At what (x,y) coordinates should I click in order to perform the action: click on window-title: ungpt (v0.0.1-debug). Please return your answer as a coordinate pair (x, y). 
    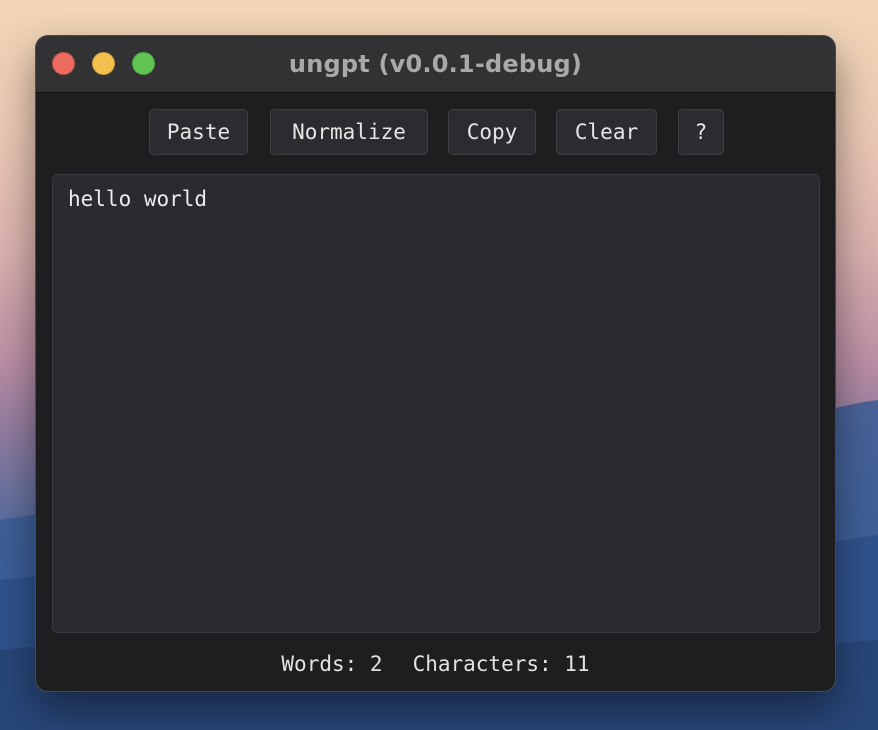
    Looking at the image, I should click on (435, 64).